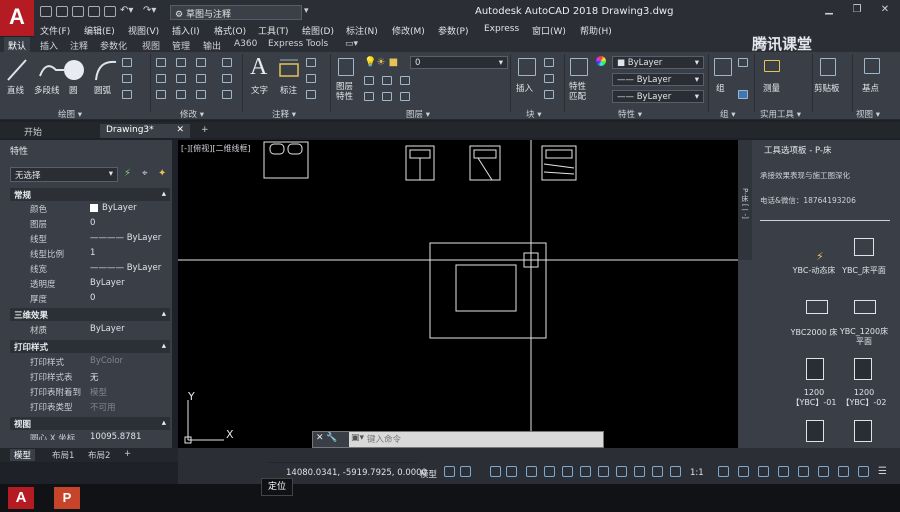 This screenshot has width=900, height=512. Describe the element at coordinates (205, 131) in the screenshot. I see `new-tab-button: +` at that location.